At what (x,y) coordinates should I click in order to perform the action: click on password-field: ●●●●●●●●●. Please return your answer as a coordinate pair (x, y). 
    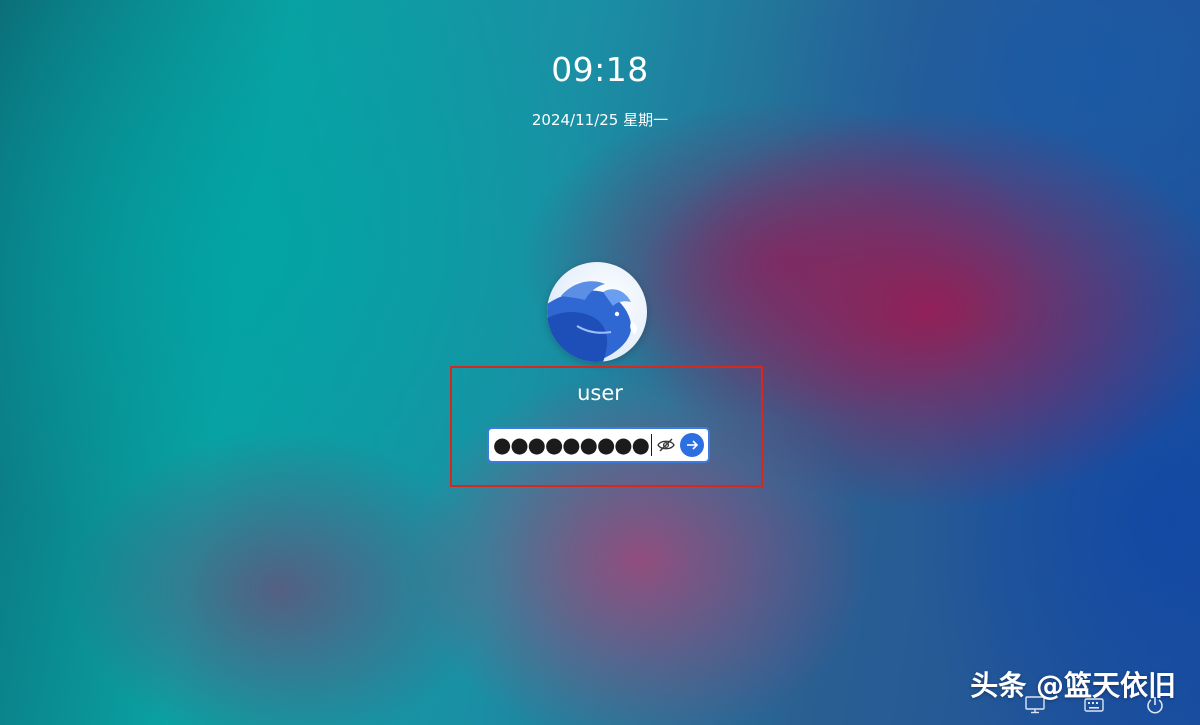
    Looking at the image, I should click on (598, 445).